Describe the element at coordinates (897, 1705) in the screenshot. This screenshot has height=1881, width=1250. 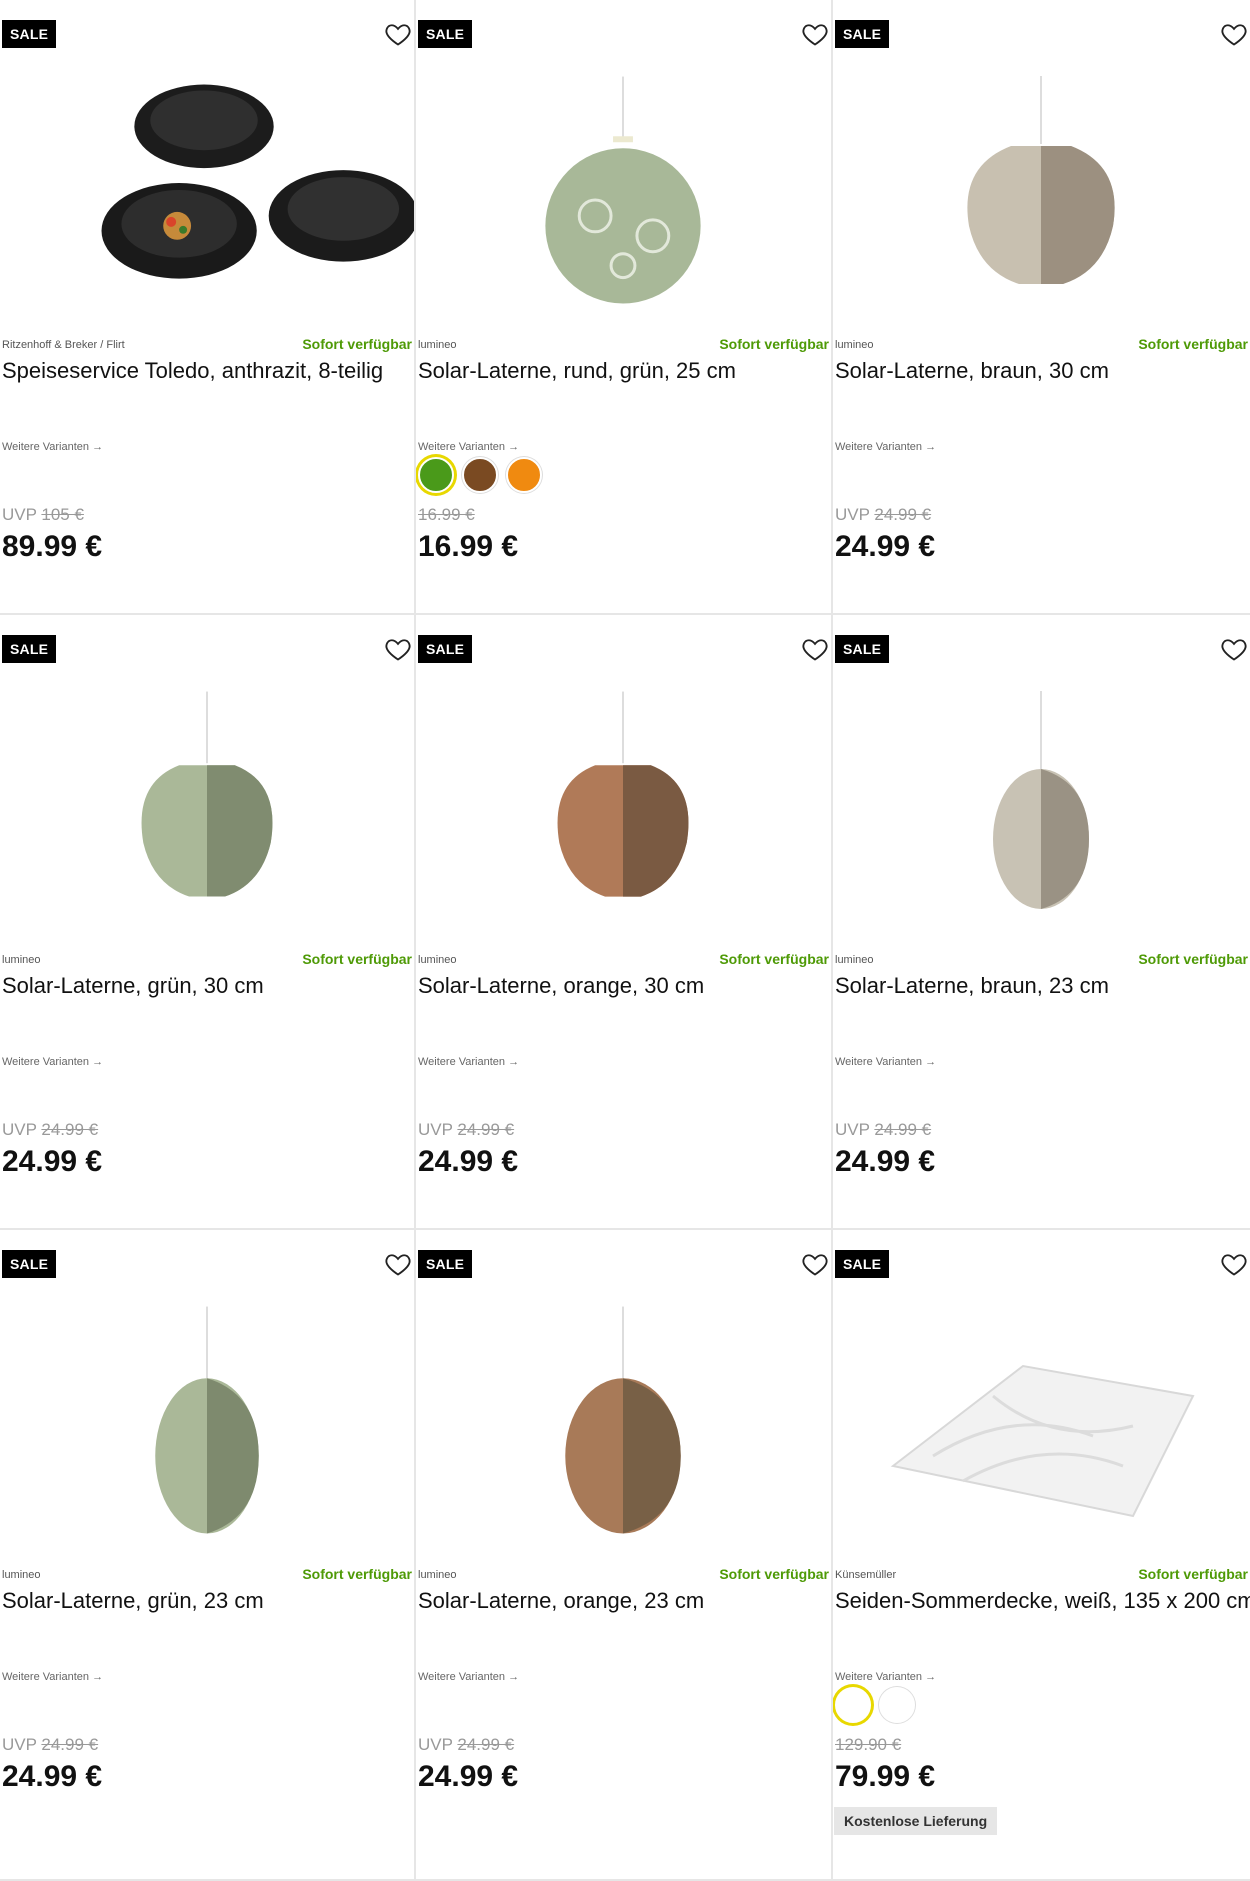
I see `swatch-white` at that location.